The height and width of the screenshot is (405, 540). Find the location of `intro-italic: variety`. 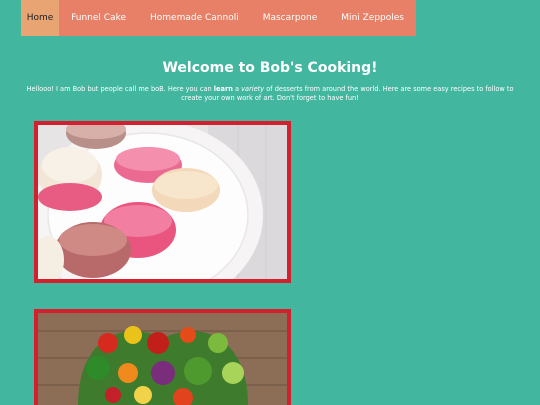

intro-italic: variety is located at coordinates (253, 89).